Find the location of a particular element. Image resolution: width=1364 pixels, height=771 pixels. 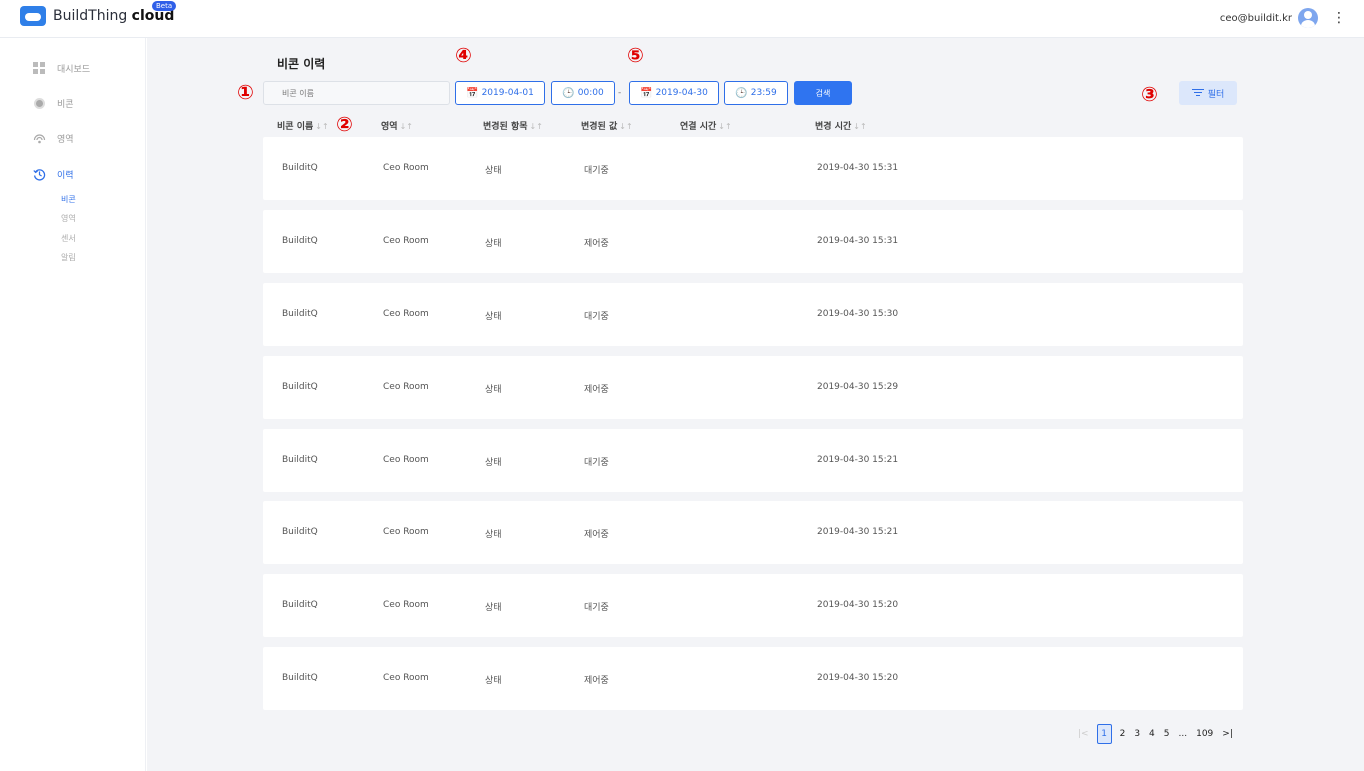

column-header-changed-time: 변경 시간 ↓↑ is located at coordinates (841, 125).